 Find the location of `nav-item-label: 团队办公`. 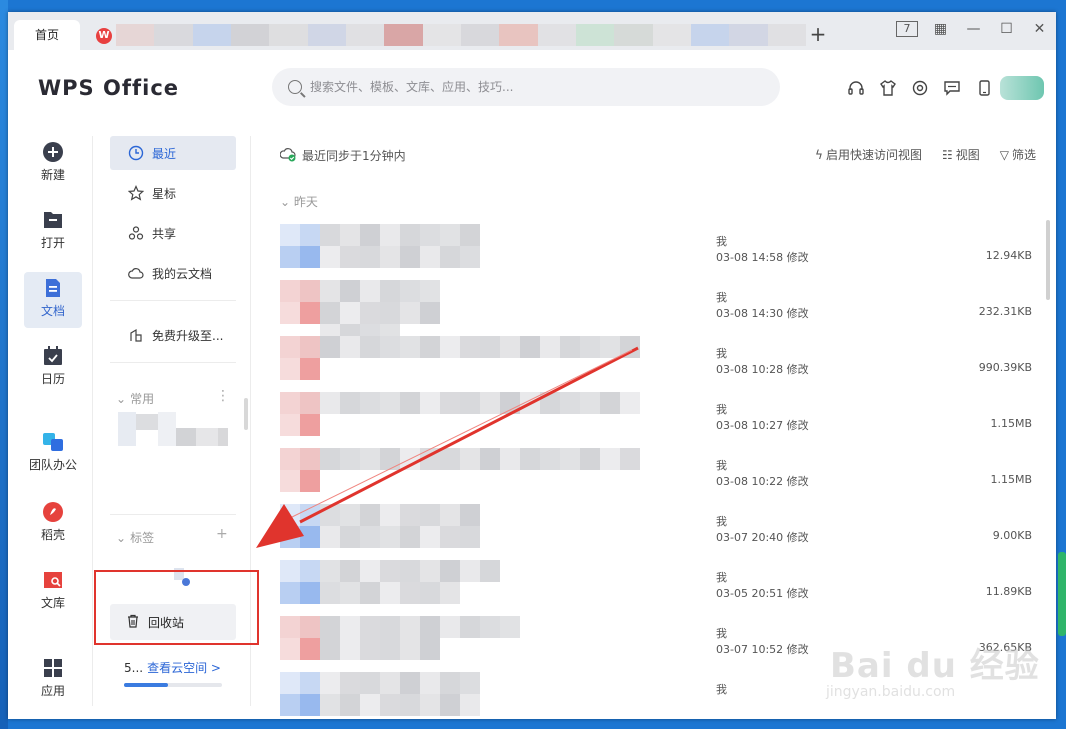

nav-item-label: 团队办公 is located at coordinates (52, 465).